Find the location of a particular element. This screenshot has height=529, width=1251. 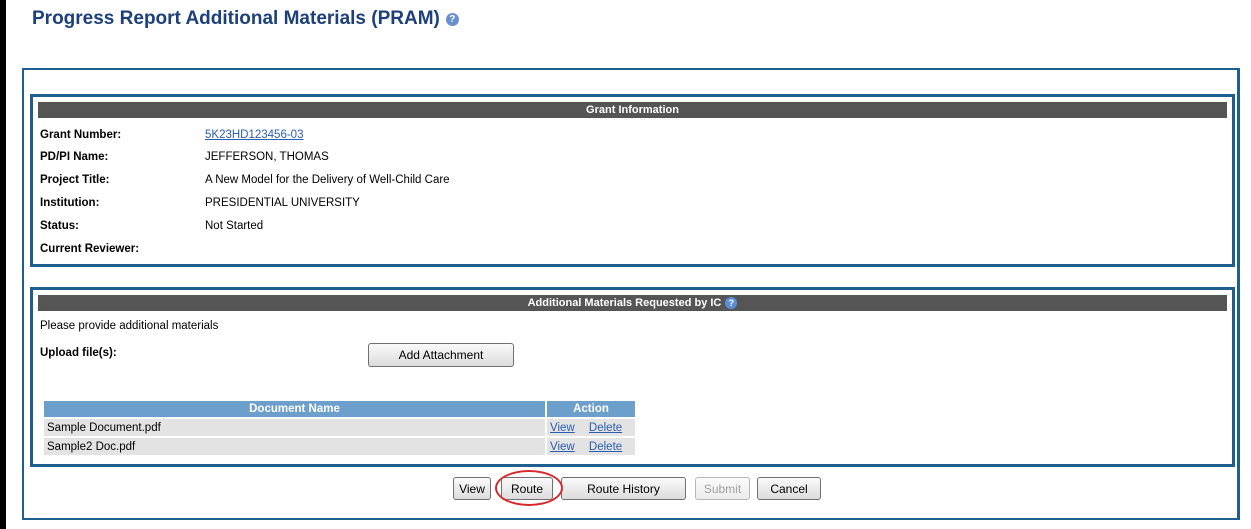

table-row: Sample2 Doc.pdf View Delete is located at coordinates (339, 446).